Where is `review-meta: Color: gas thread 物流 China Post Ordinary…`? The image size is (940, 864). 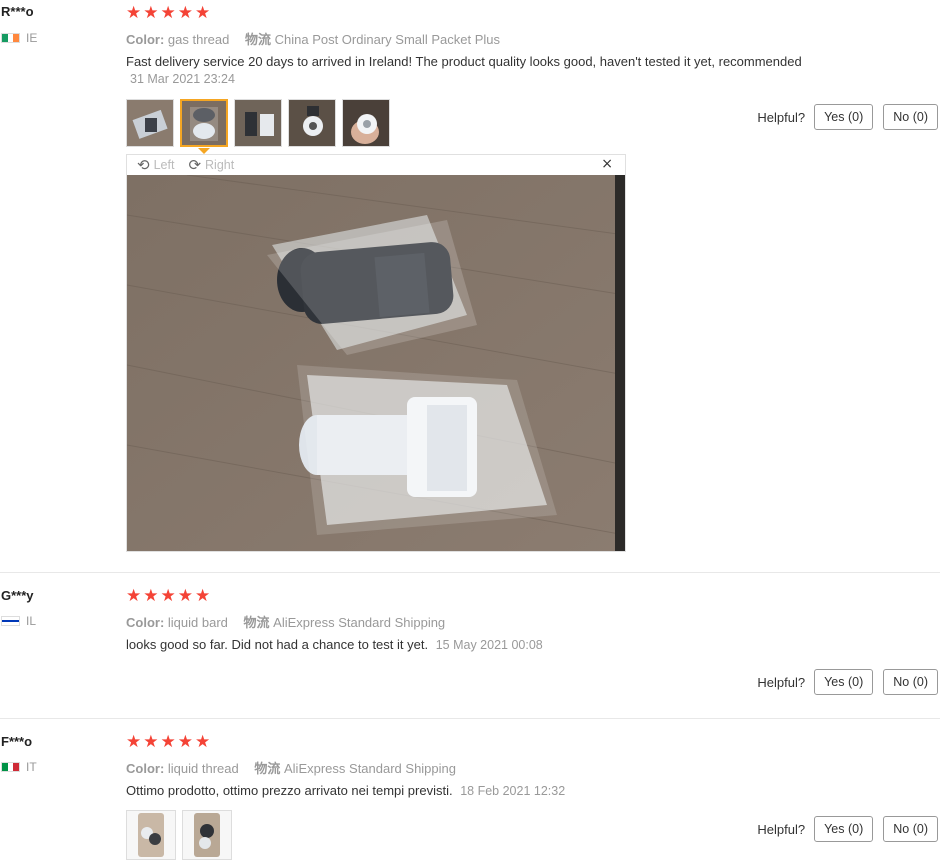
review-meta: Color: gas thread 物流 China Post Ordinary… is located at coordinates (313, 38).